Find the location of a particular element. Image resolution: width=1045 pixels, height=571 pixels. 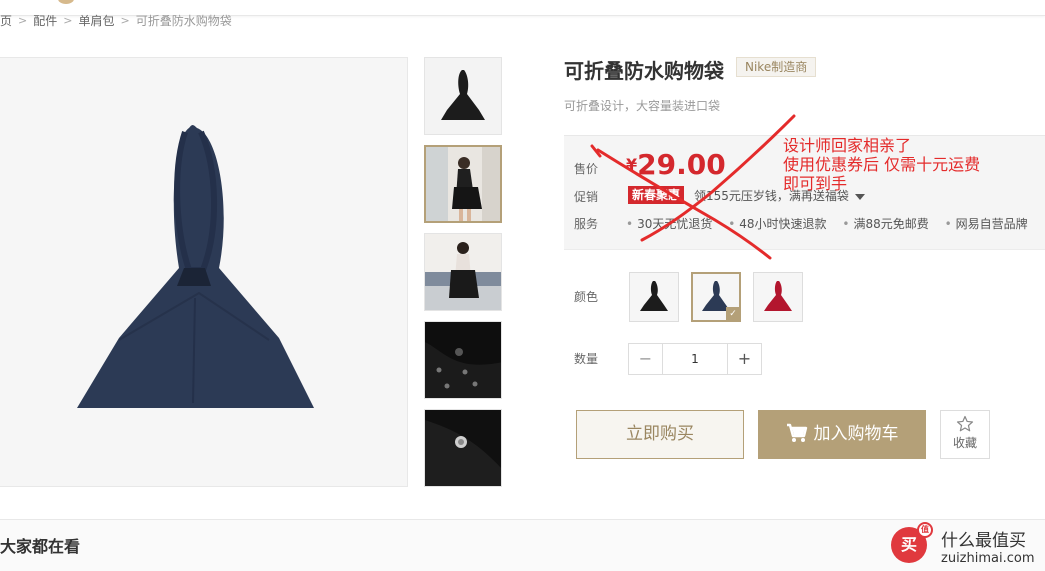

quantity-input: 1 is located at coordinates (695, 359).